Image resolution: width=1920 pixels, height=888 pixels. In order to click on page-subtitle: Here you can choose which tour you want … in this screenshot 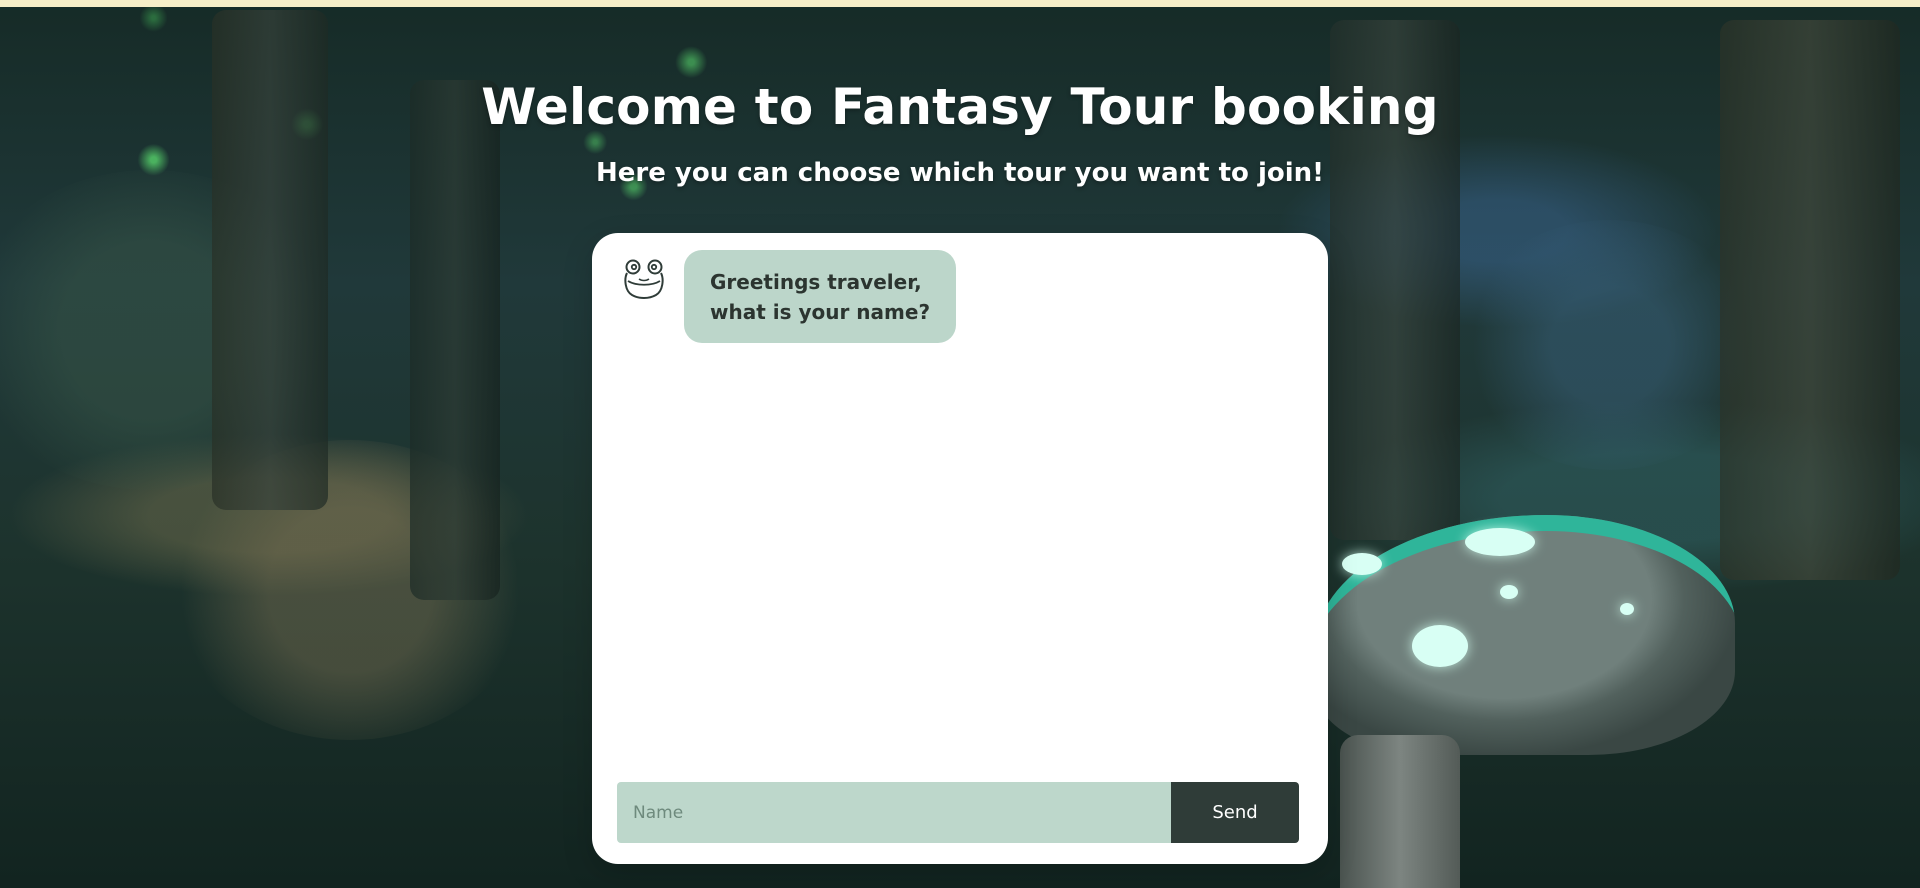, I will do `click(959, 173)`.